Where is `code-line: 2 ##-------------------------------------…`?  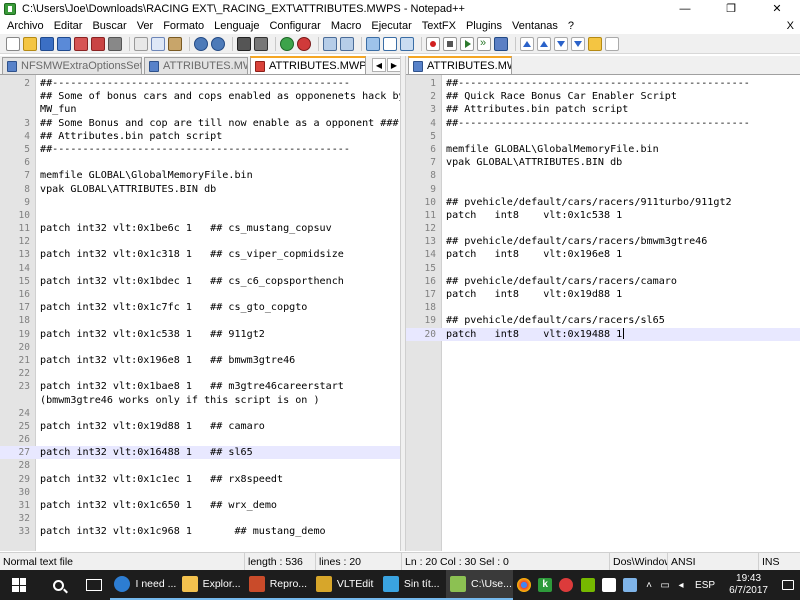 code-line: 2 ##-------------------------------------… is located at coordinates (200, 83).